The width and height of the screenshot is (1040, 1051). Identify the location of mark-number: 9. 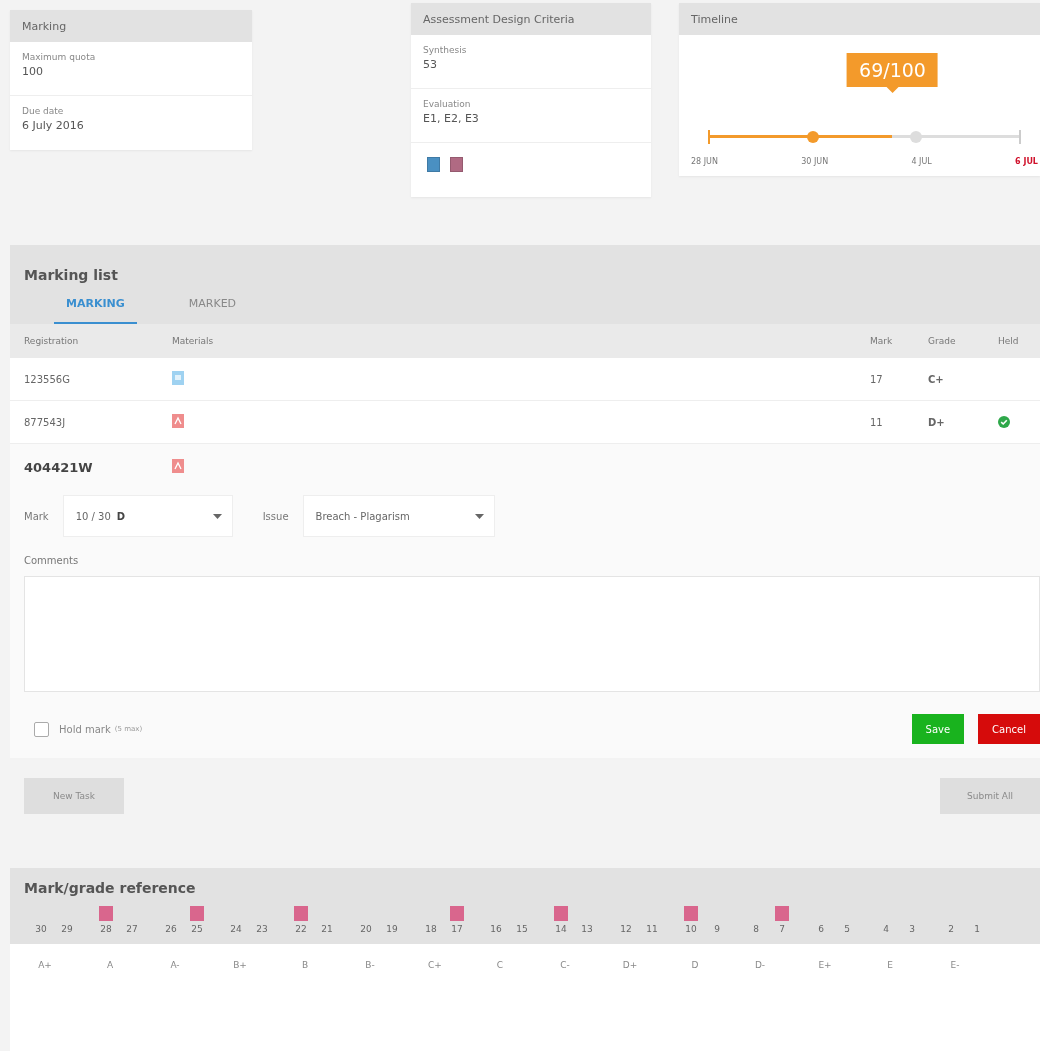
(717, 929).